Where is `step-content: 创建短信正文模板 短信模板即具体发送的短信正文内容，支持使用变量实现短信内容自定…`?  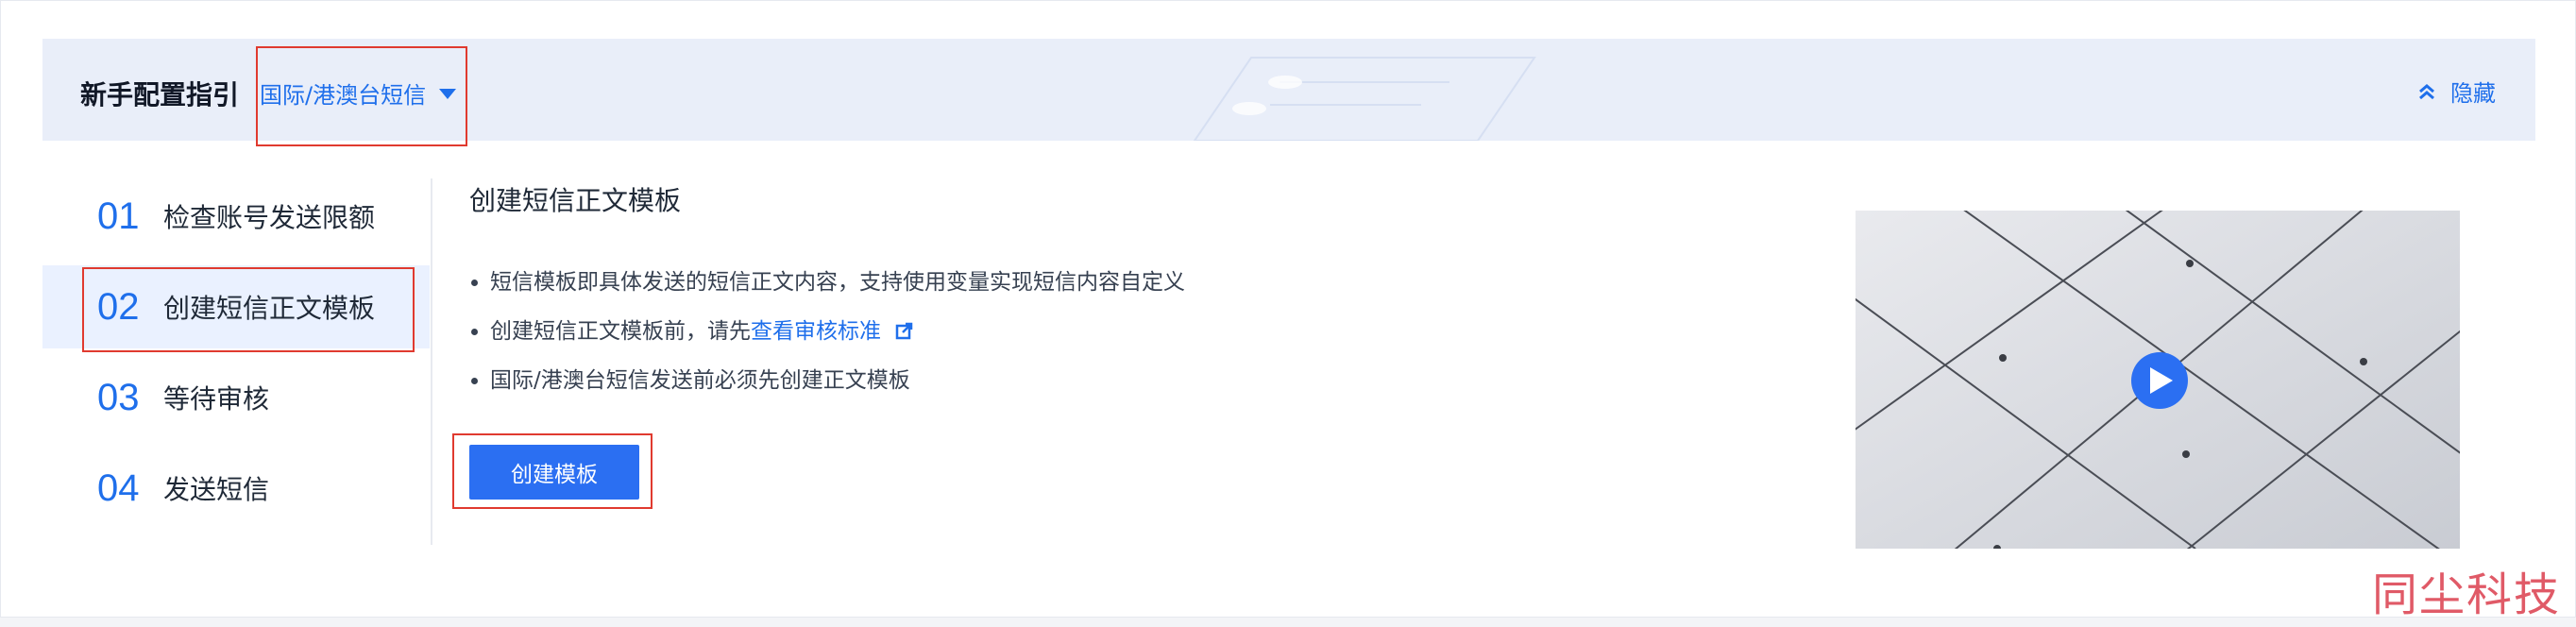 step-content: 创建短信正文模板 短信模板即具体发送的短信正文内容，支持使用变量实现短信内容自定… is located at coordinates (827, 292).